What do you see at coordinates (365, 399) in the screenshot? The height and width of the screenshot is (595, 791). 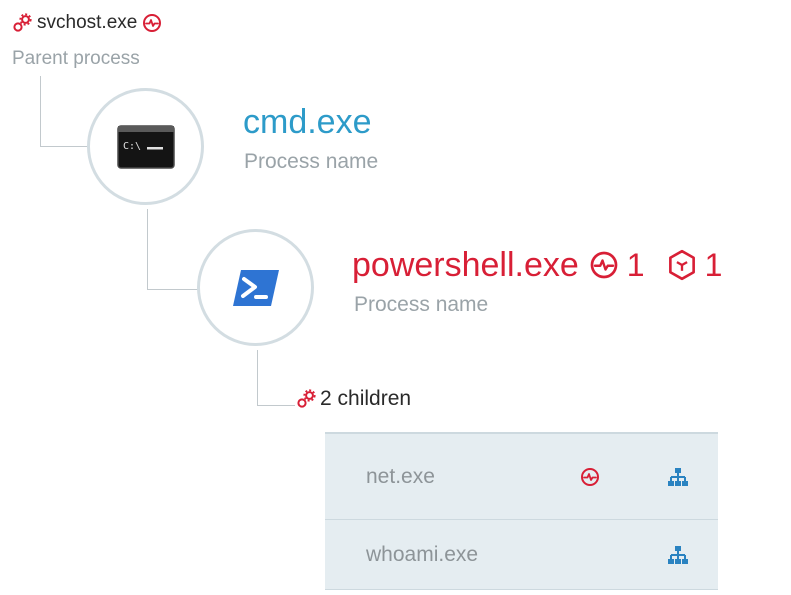 I see `children-count-label: 2 children` at bounding box center [365, 399].